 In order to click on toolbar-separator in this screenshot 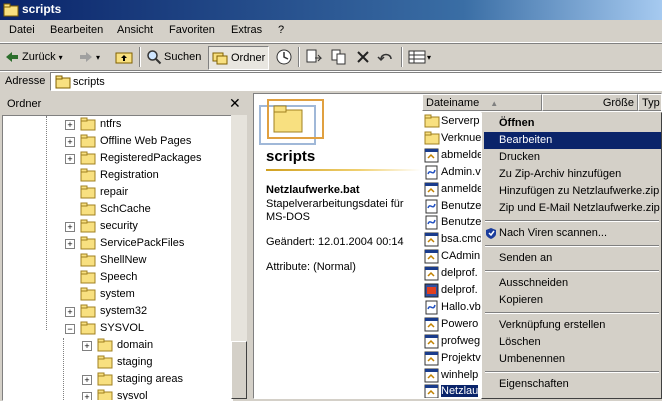, I will do `click(299, 57)`.